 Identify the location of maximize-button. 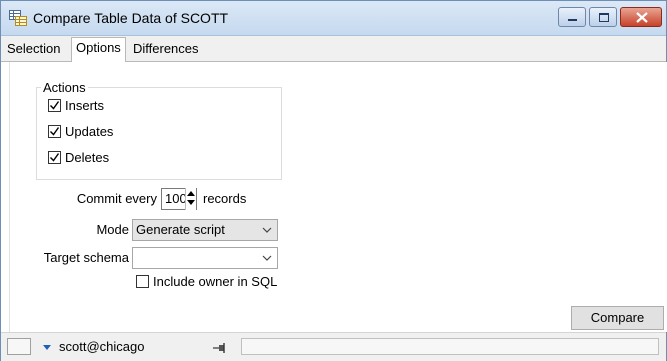
(603, 17).